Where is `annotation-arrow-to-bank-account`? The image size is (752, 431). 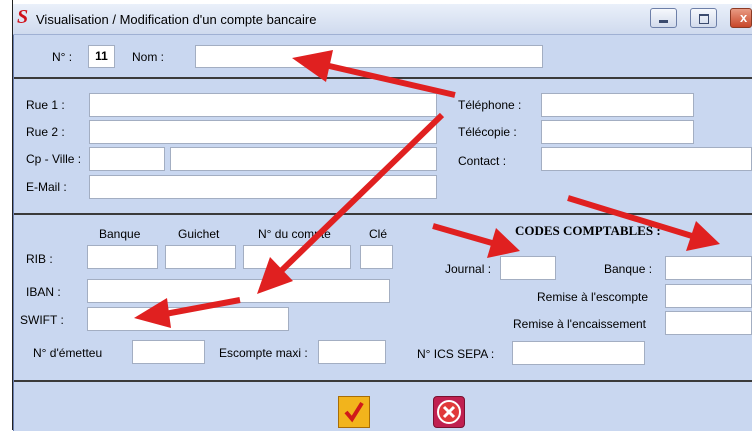 annotation-arrow-to-bank-account is located at coordinates (643, 223).